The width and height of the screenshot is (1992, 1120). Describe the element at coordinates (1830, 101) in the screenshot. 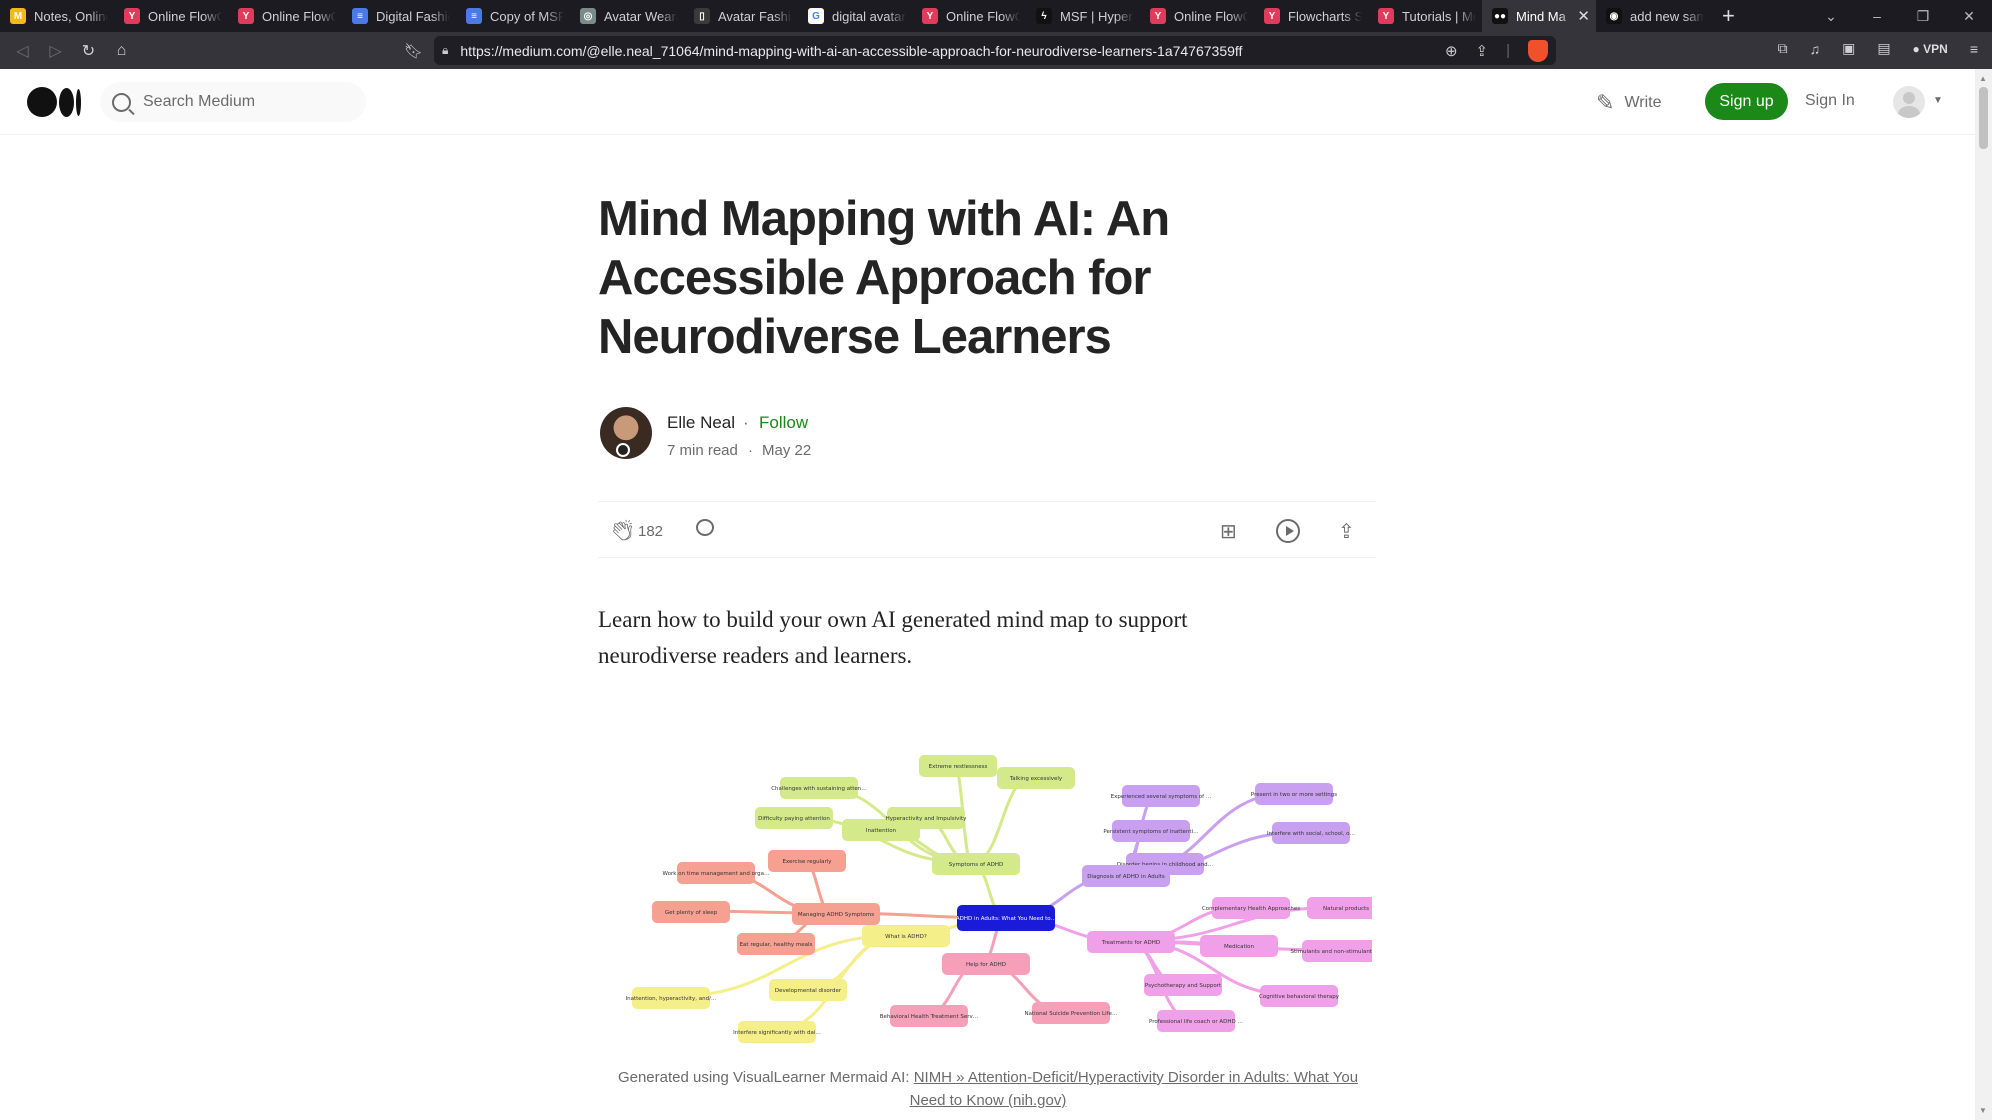

I see `sign-in-link: Sign In` at that location.